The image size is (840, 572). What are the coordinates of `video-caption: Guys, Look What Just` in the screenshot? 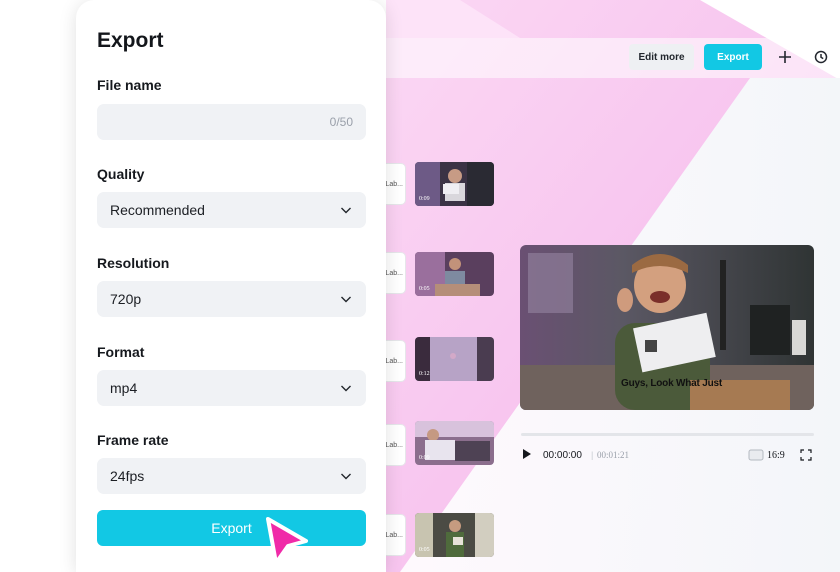 It's located at (672, 383).